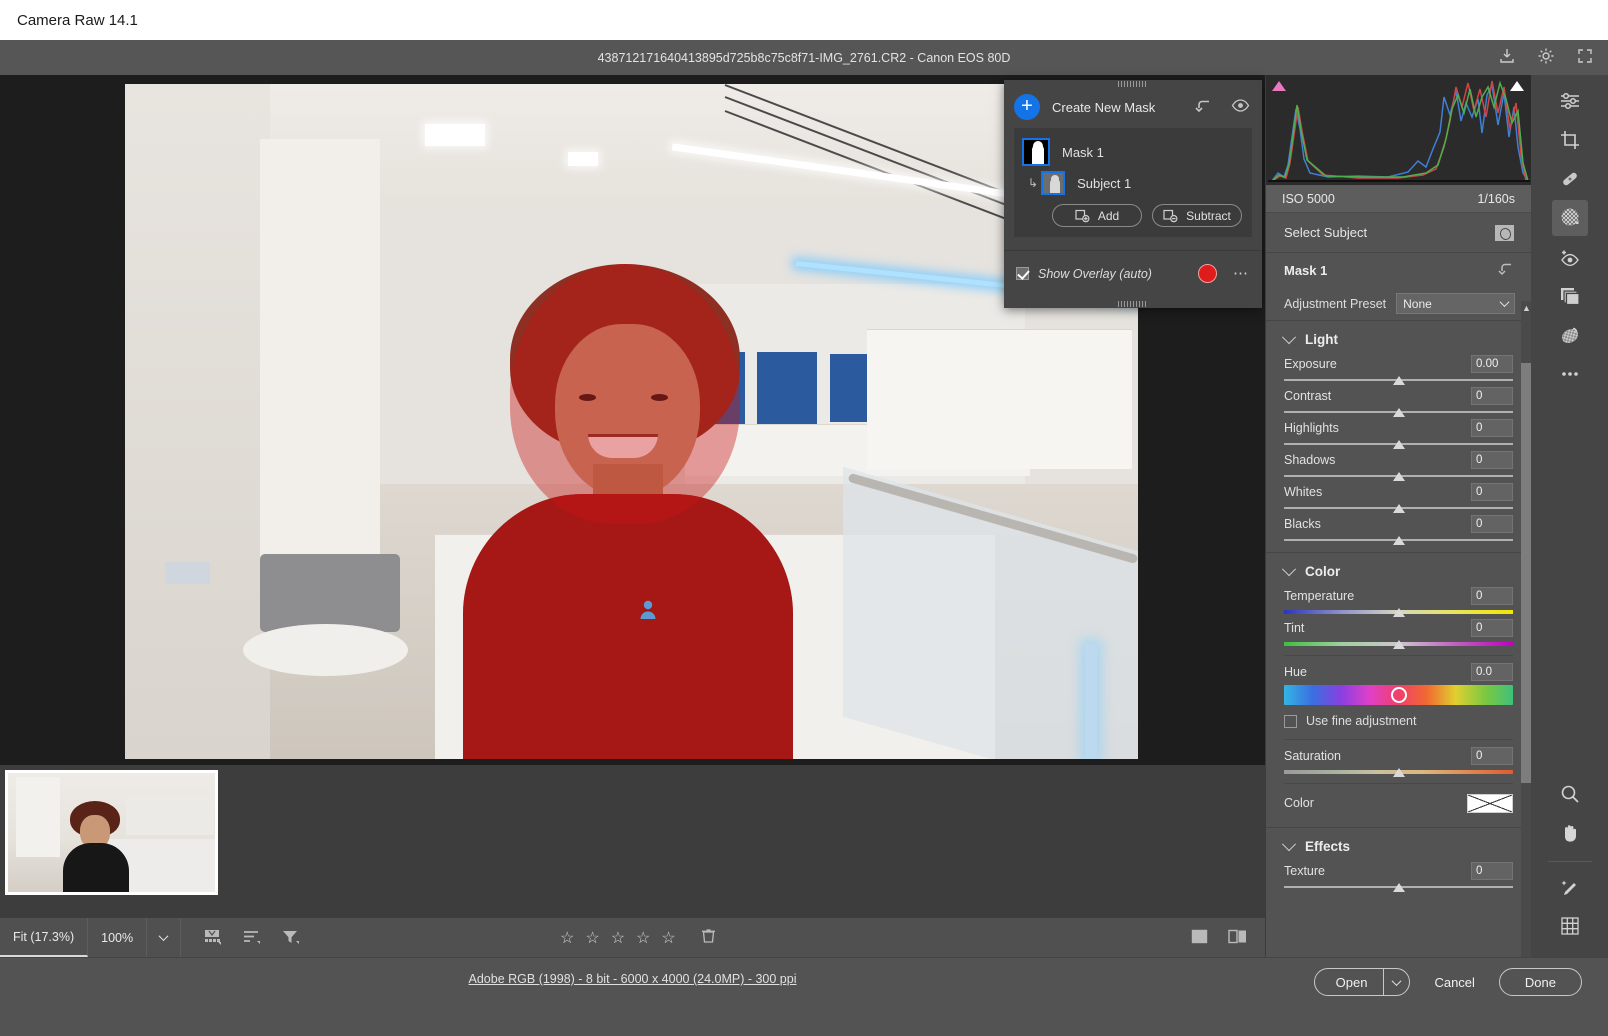 This screenshot has height=1036, width=1608. I want to click on create-new-mask-label: Create New Mask, so click(1104, 107).